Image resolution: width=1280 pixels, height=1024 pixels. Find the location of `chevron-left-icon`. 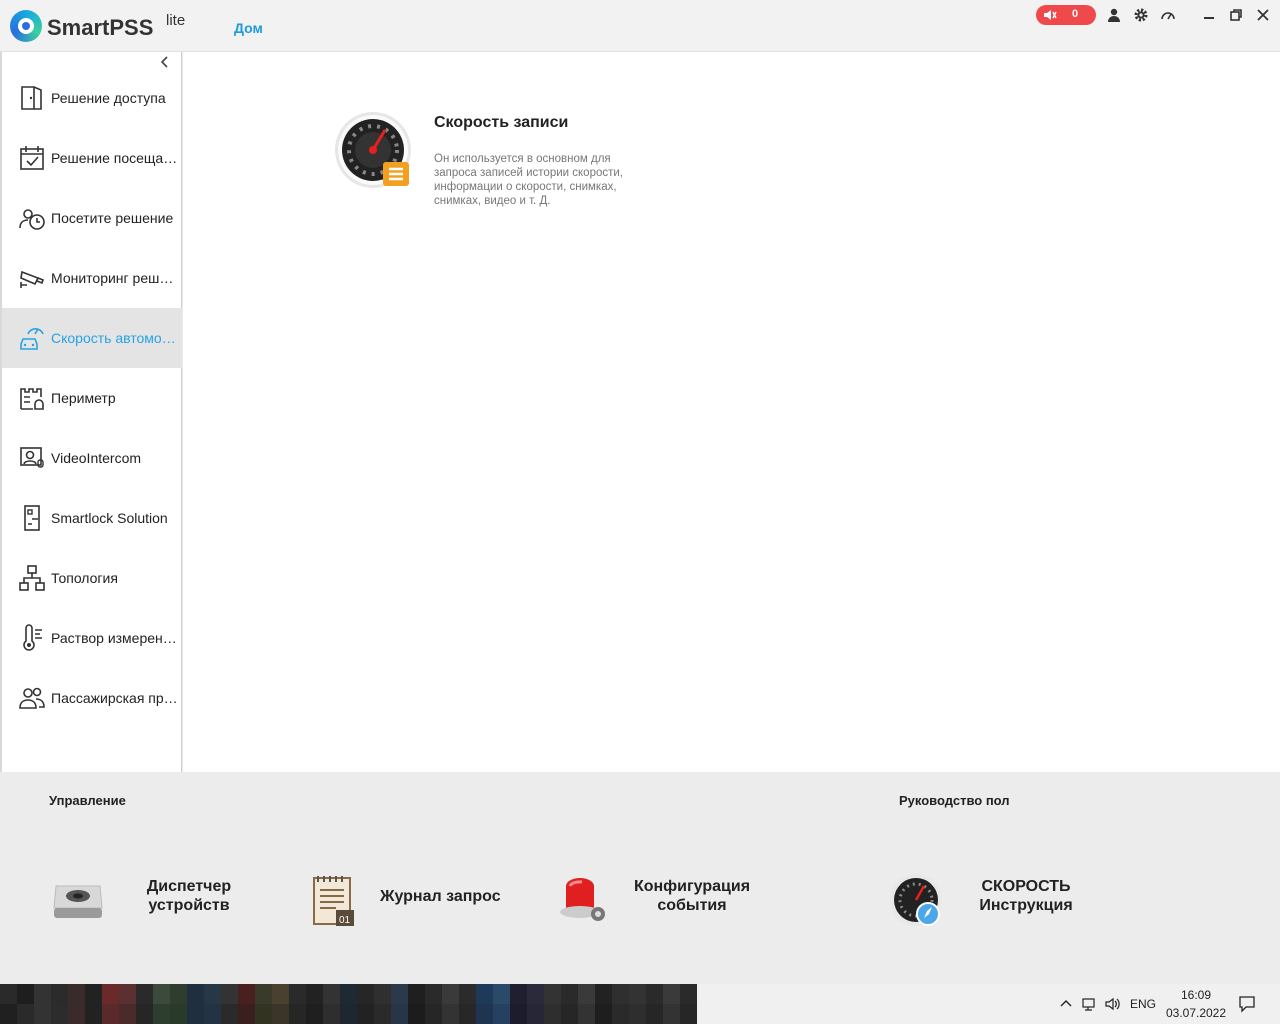

chevron-left-icon is located at coordinates (165, 62).